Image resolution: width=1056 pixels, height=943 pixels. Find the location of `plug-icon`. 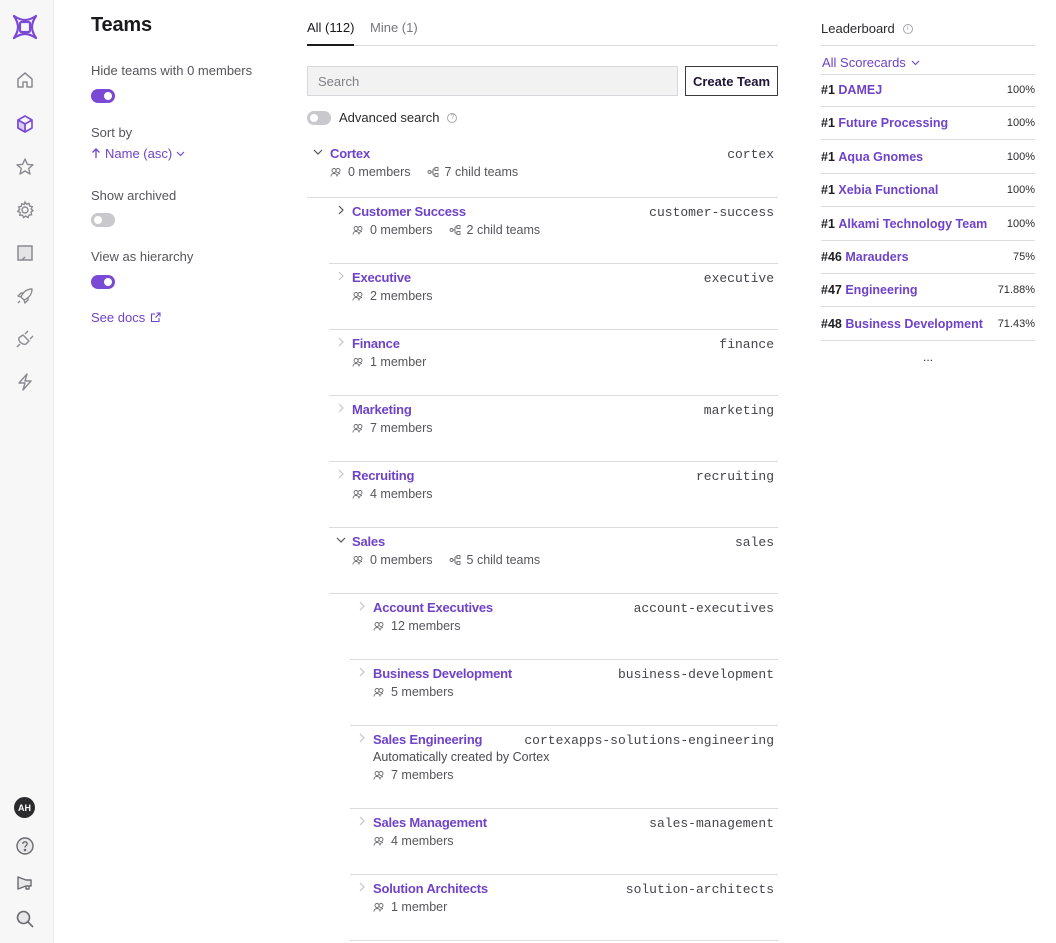

plug-icon is located at coordinates (25, 339).